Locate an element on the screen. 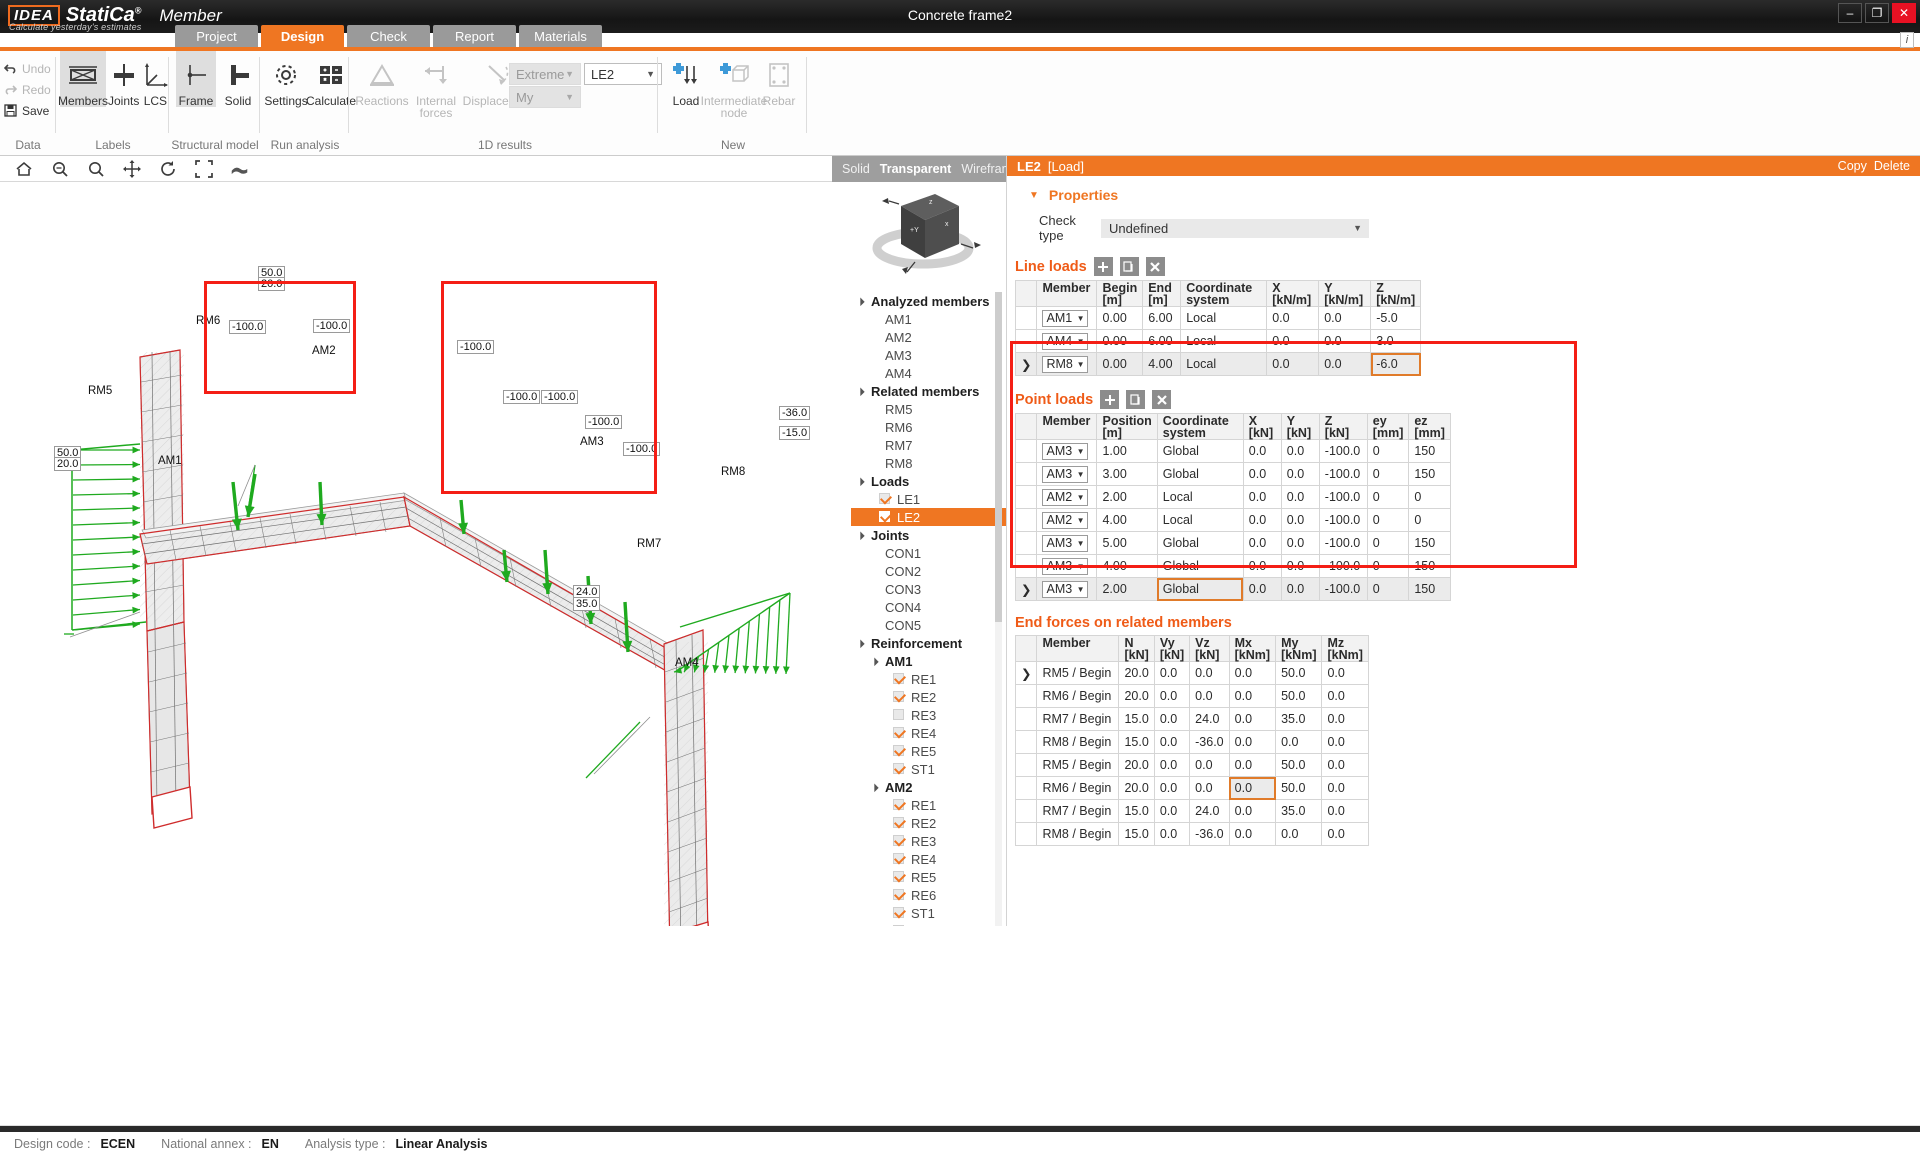  cell-position: 5.00 is located at coordinates (1127, 543).